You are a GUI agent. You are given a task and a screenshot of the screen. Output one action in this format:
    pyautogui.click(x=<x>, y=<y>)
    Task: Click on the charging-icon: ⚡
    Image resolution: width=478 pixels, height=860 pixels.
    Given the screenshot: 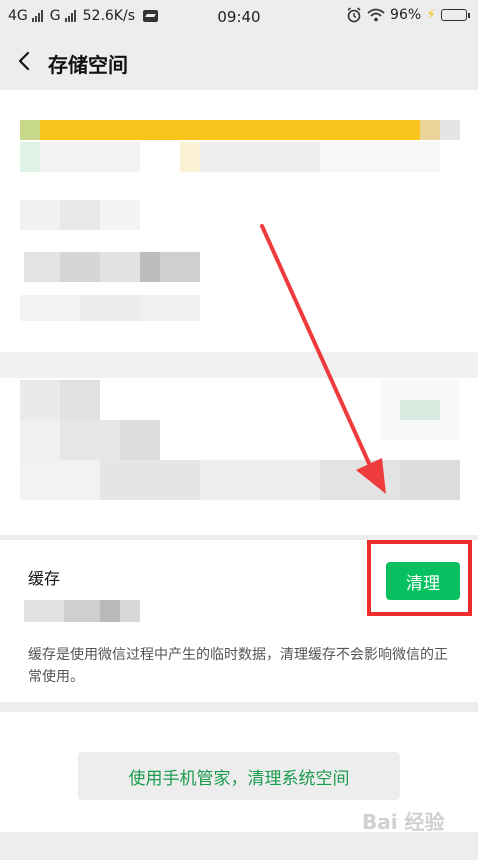 What is the action you would take?
    pyautogui.click(x=431, y=15)
    